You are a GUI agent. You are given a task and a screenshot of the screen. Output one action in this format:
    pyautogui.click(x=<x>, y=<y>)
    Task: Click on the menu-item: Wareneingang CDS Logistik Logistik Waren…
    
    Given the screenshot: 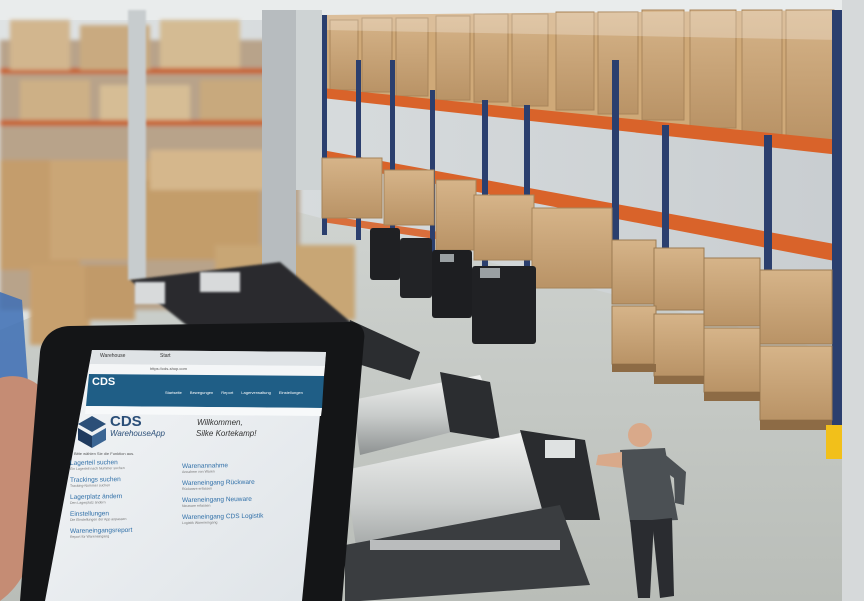 What is the action you would take?
    pyautogui.click(x=242, y=521)
    